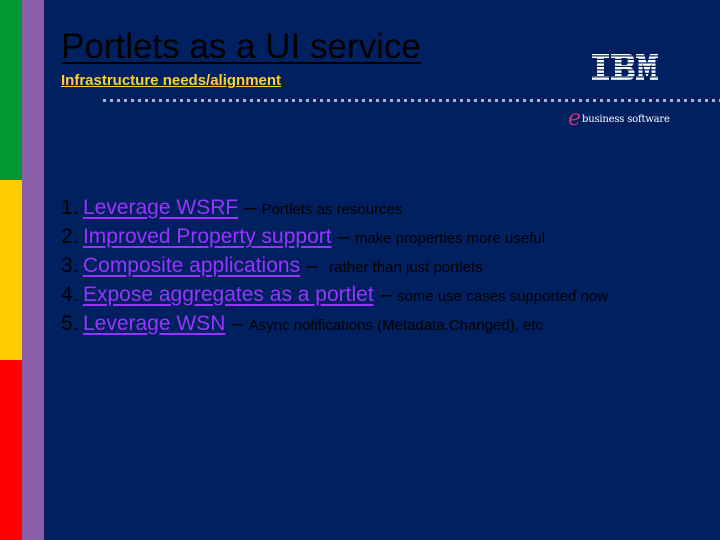 Image resolution: width=720 pixels, height=540 pixels. I want to click on slide-title: Portlets as a UI service, so click(241, 46).